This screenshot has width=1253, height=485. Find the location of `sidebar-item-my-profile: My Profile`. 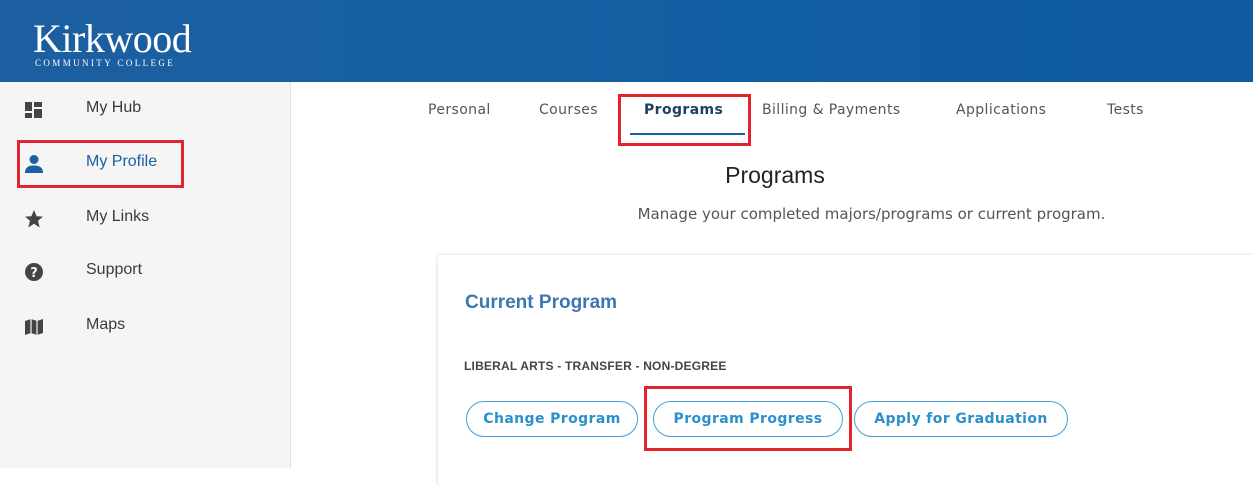

sidebar-item-my-profile: My Profile is located at coordinates (145, 164).